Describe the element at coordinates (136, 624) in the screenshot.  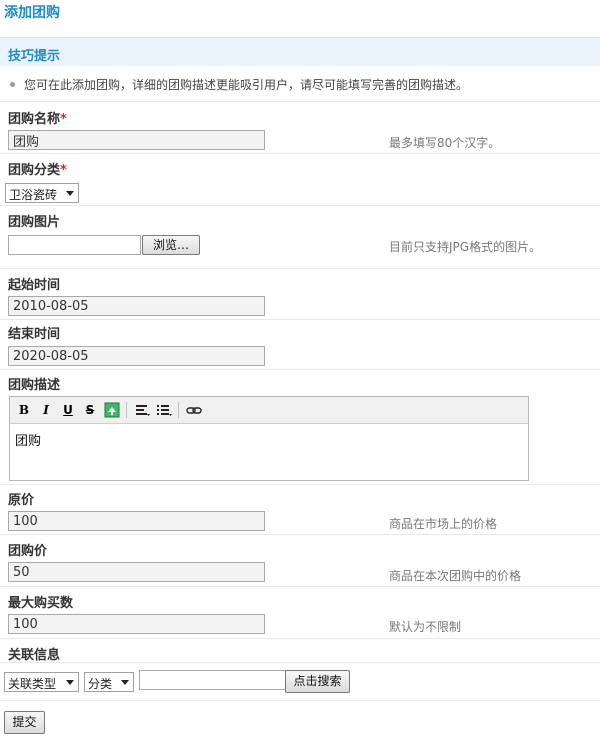
I see `max-buy-input` at that location.